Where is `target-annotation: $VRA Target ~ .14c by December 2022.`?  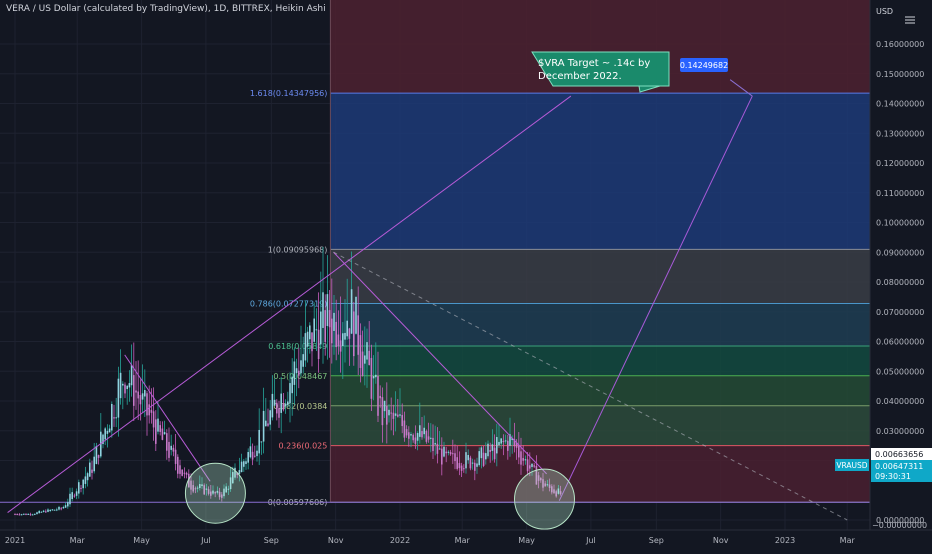
target-annotation: $VRA Target ~ .14c by December 2022. is located at coordinates (600, 72).